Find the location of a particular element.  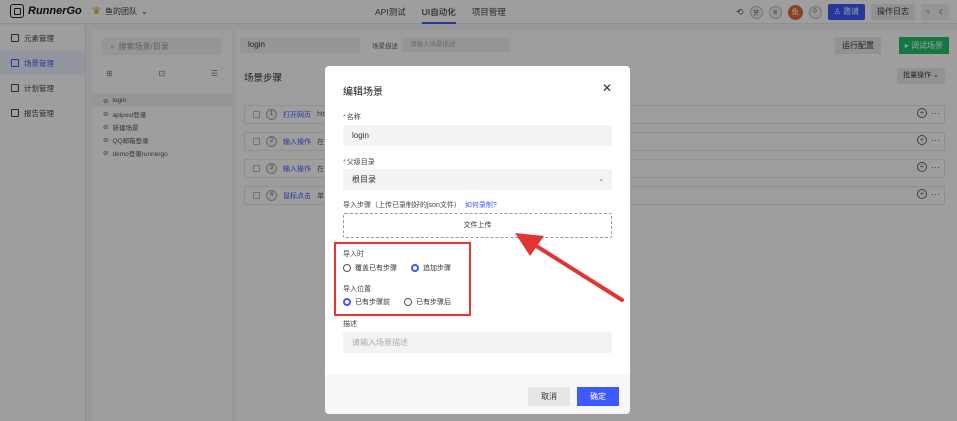

radio-label: 追加步骤 is located at coordinates (437, 268).